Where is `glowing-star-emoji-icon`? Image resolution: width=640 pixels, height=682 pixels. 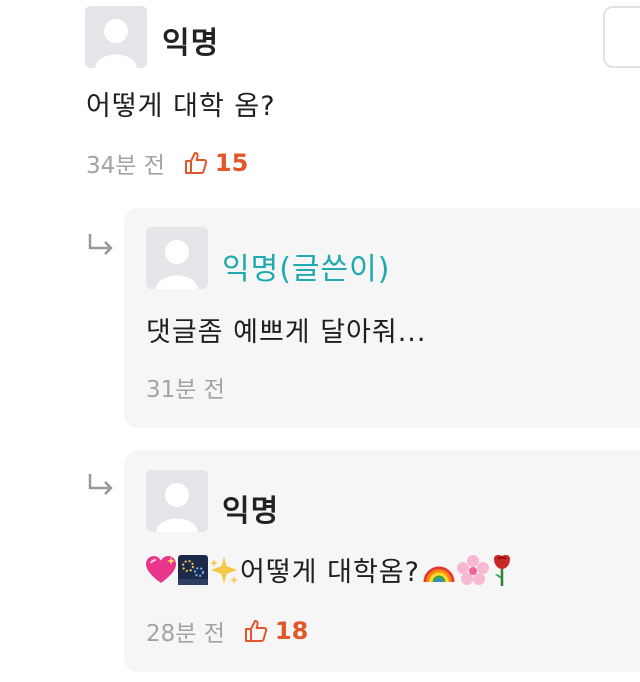
glowing-star-emoji-icon is located at coordinates (224, 569).